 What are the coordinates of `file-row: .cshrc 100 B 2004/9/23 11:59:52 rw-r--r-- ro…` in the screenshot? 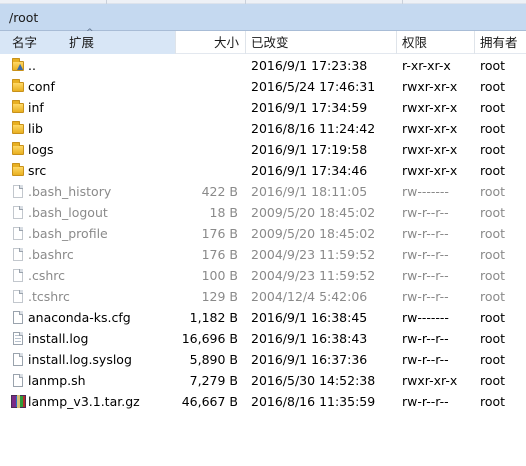 It's located at (263, 275).